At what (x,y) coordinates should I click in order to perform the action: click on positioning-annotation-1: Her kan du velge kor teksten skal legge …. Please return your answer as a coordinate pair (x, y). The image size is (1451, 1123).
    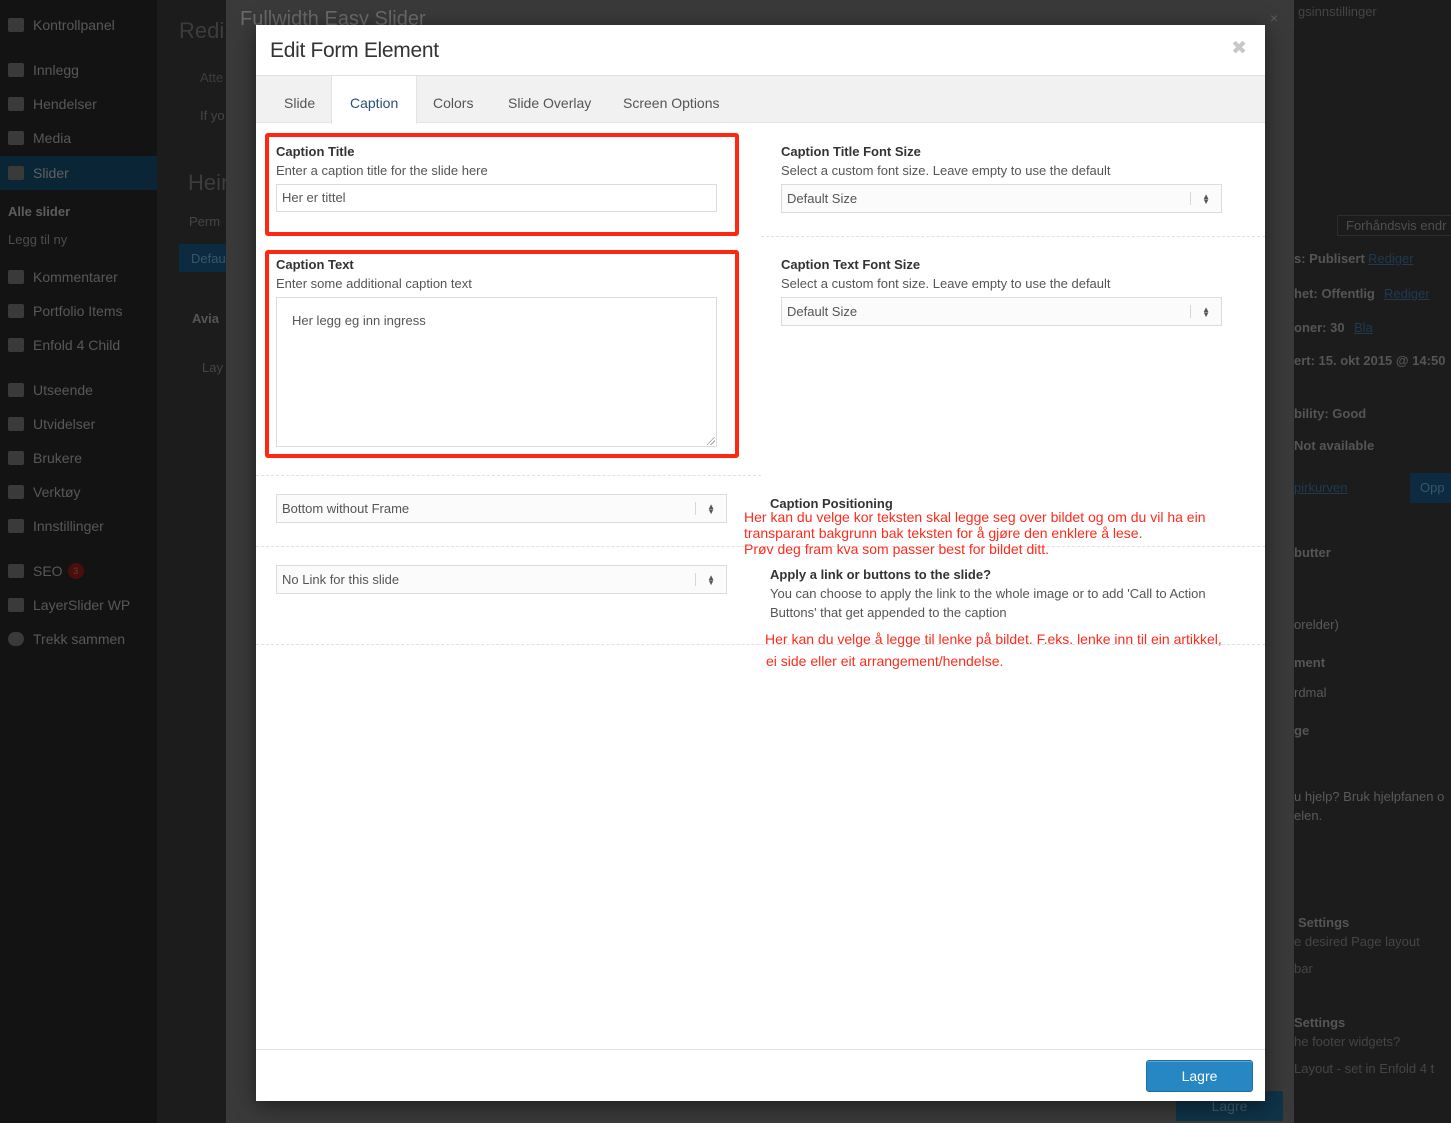
    Looking at the image, I should click on (975, 517).